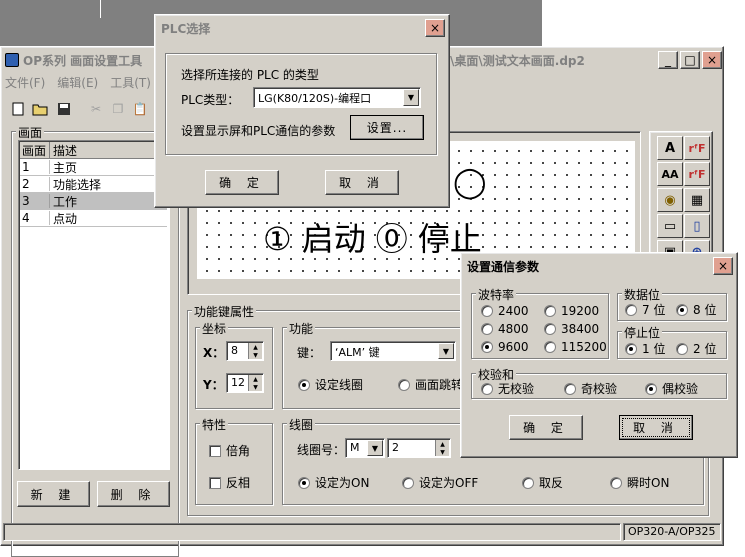 The image size is (745, 557). Describe the element at coordinates (372, 239) in the screenshot. I see `canvas-start-label: ① 启动 ⓪ 停止` at that location.